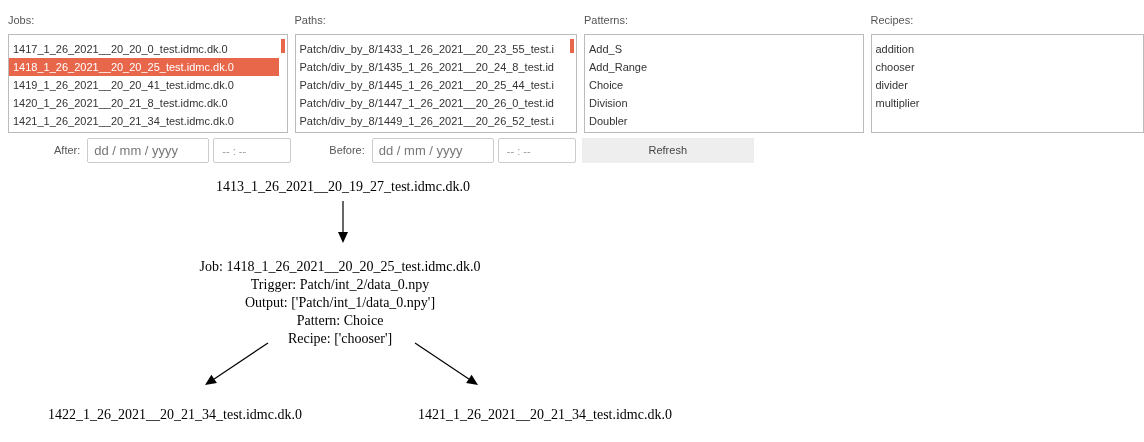  I want to click on list-box, so click(435, 83).